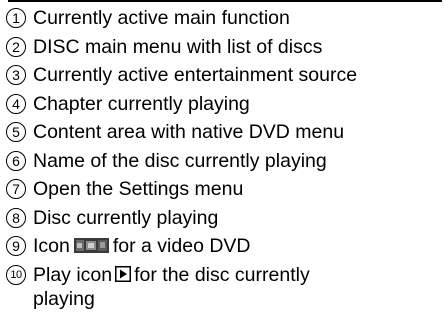 The width and height of the screenshot is (444, 324). I want to click on legend-item: 1 Currently active main function, so click(225, 20).